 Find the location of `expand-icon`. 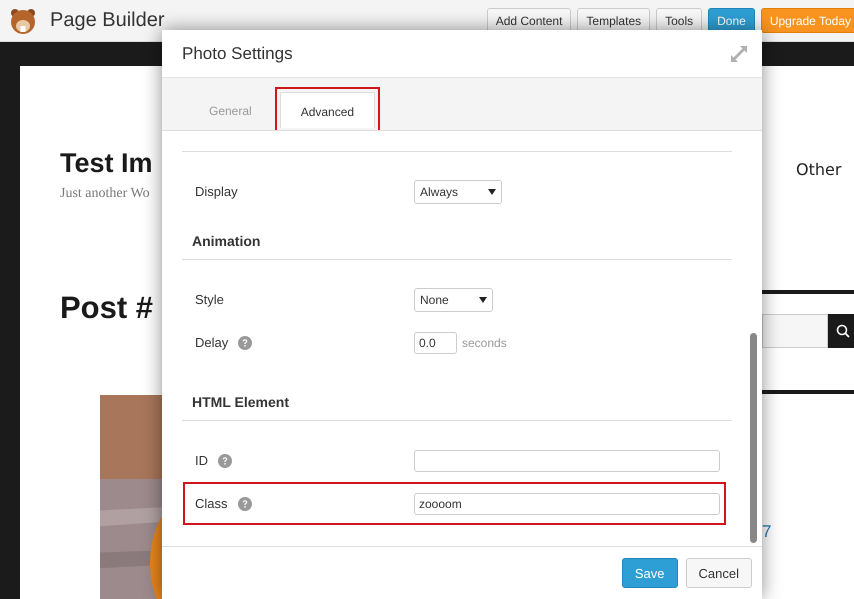

expand-icon is located at coordinates (739, 53).